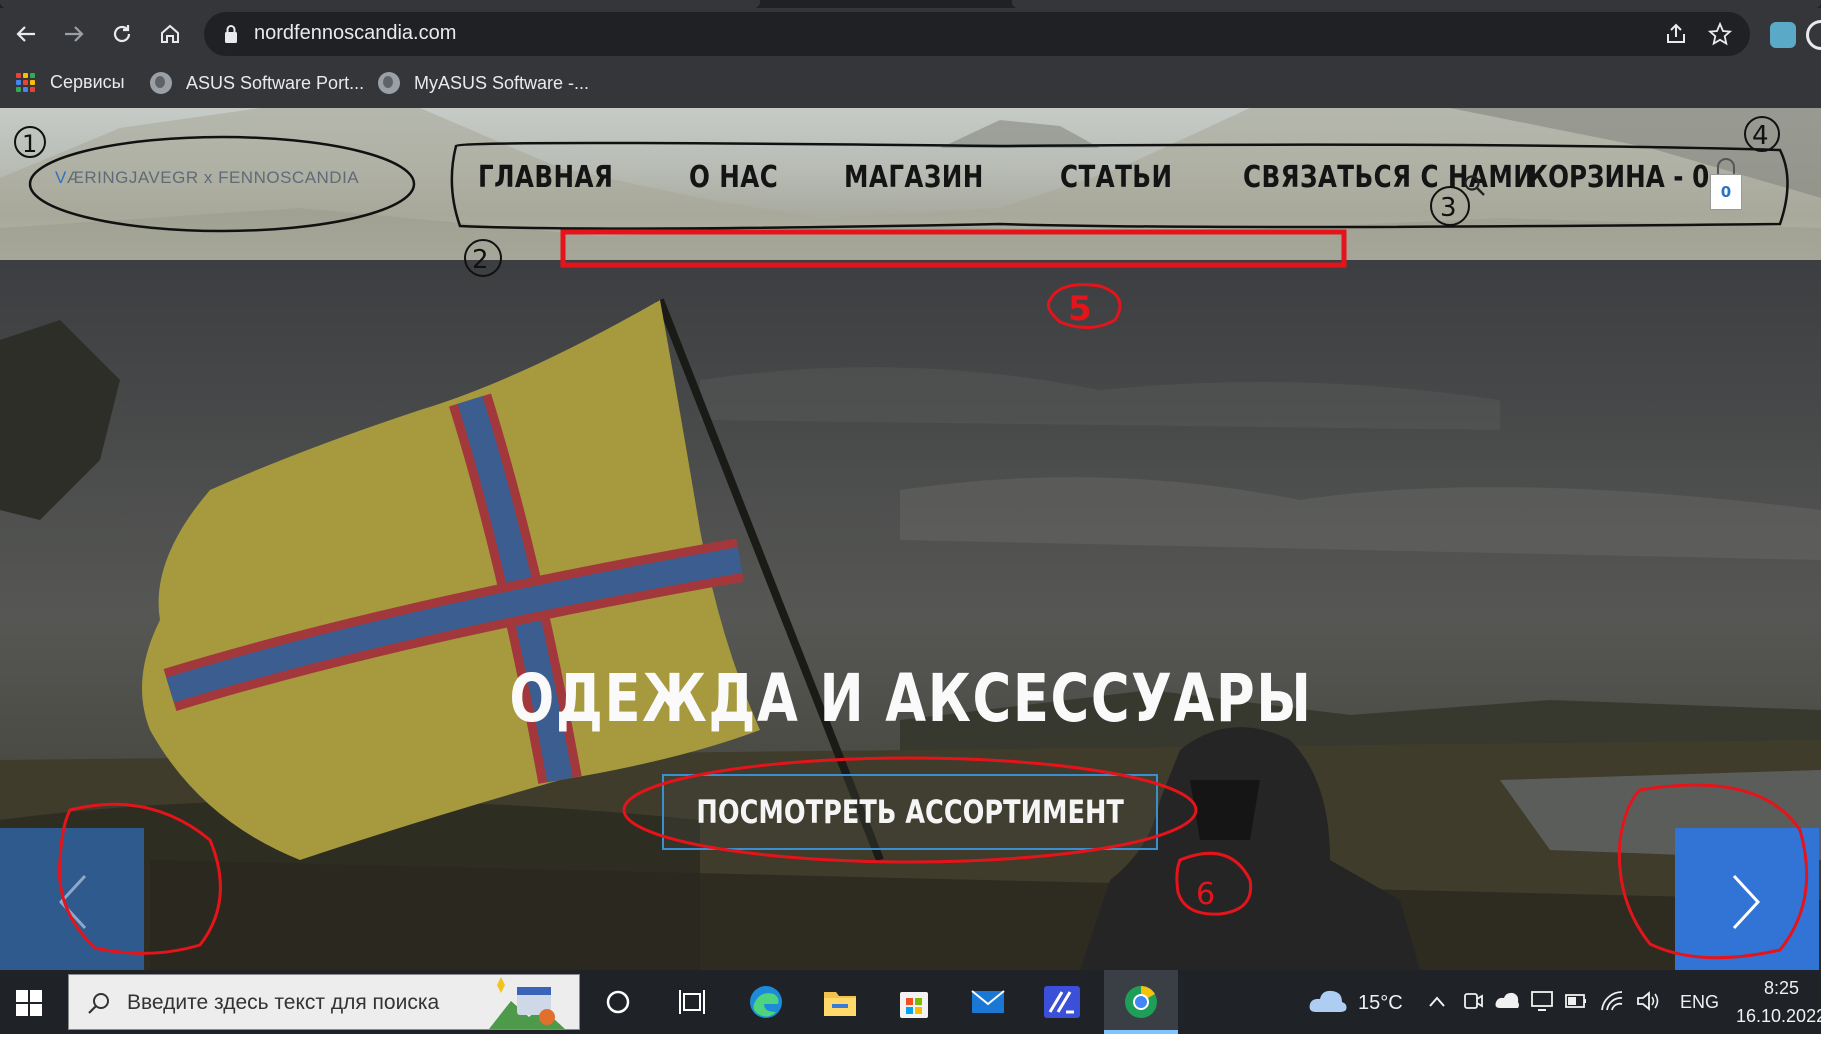 The width and height of the screenshot is (1821, 1046). I want to click on url-text: nordfennoscandia.com, so click(355, 33).